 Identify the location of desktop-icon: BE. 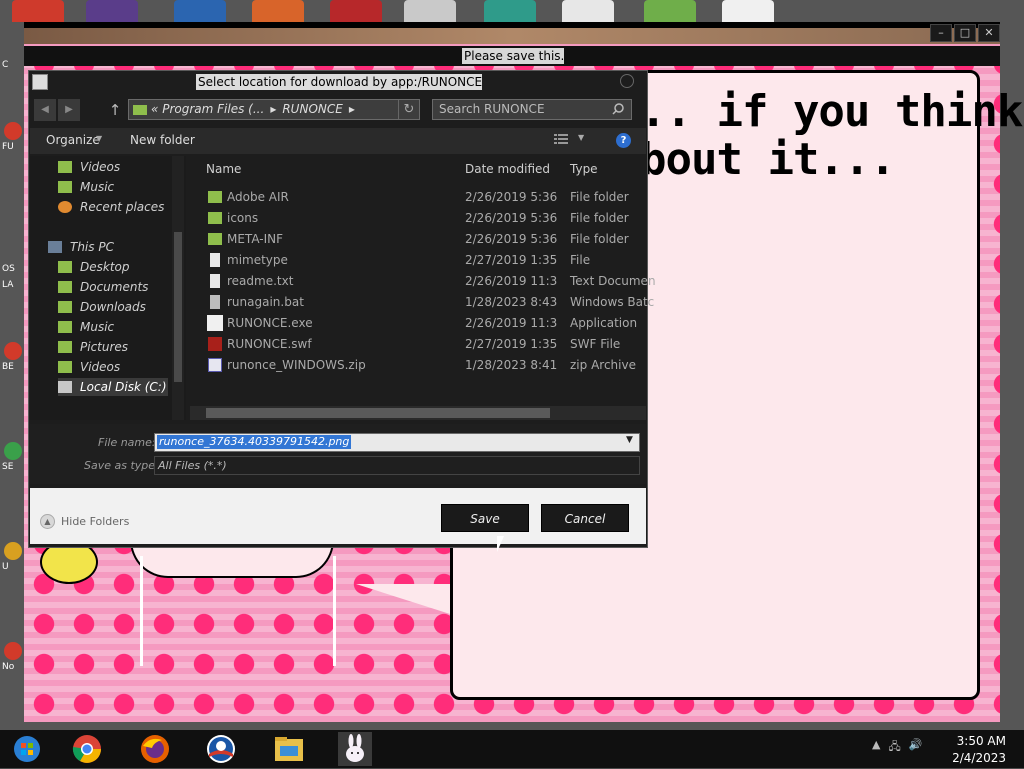
(13, 359).